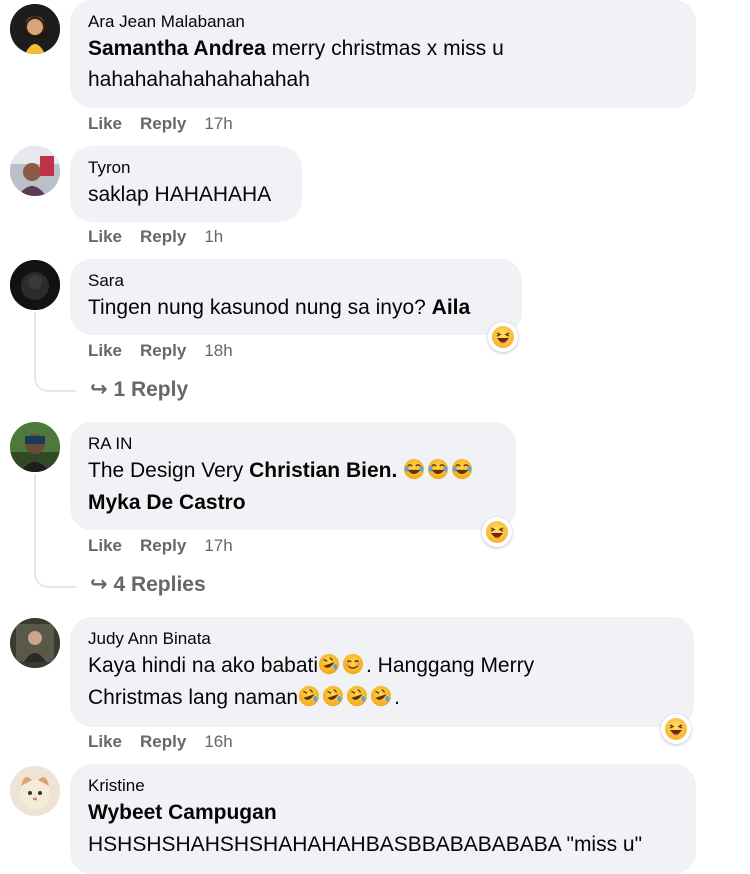 The width and height of the screenshot is (750, 874). I want to click on comment-author: Ara Jean Malabanan, so click(383, 22).